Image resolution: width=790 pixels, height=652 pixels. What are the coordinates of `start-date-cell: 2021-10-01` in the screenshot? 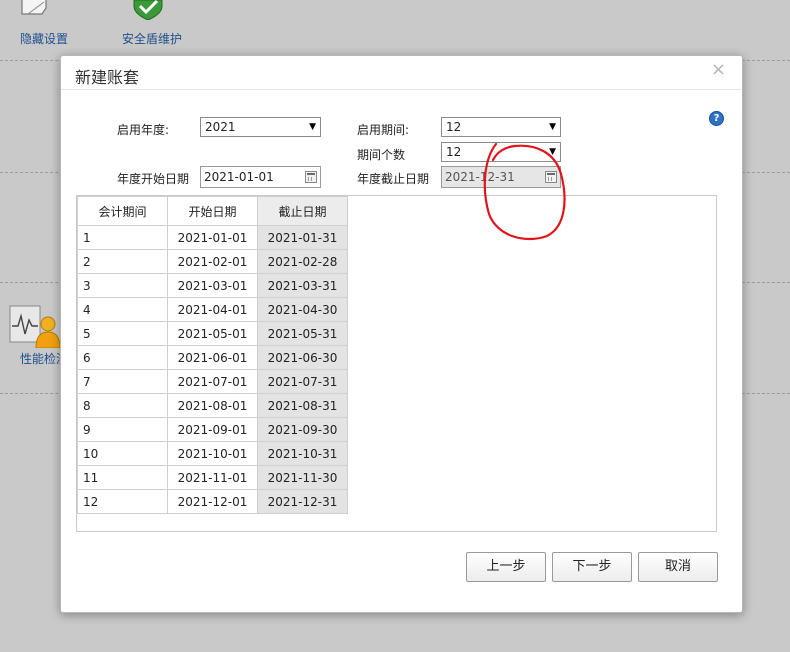 It's located at (212, 453).